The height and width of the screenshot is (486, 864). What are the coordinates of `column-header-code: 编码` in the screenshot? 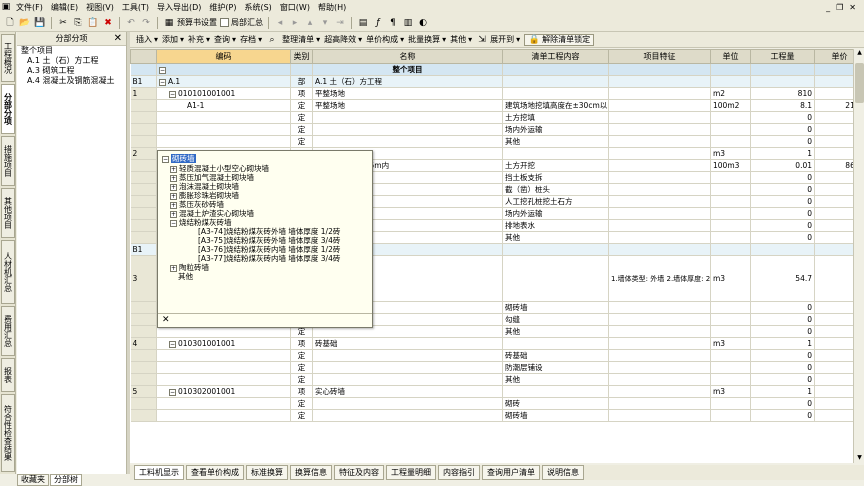 It's located at (223, 56).